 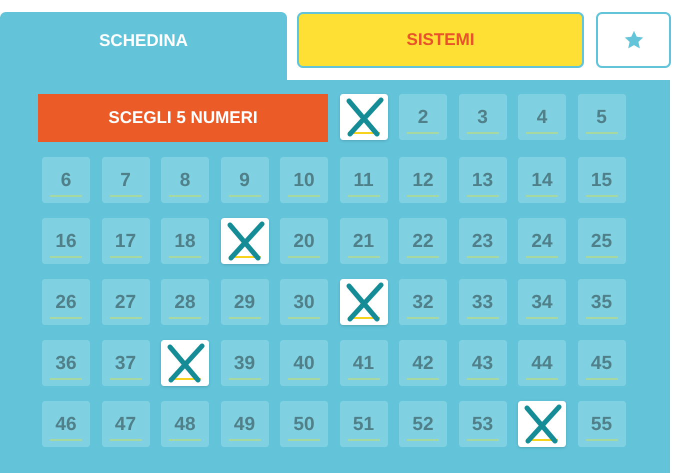 I want to click on number-cell: 41, so click(x=364, y=363).